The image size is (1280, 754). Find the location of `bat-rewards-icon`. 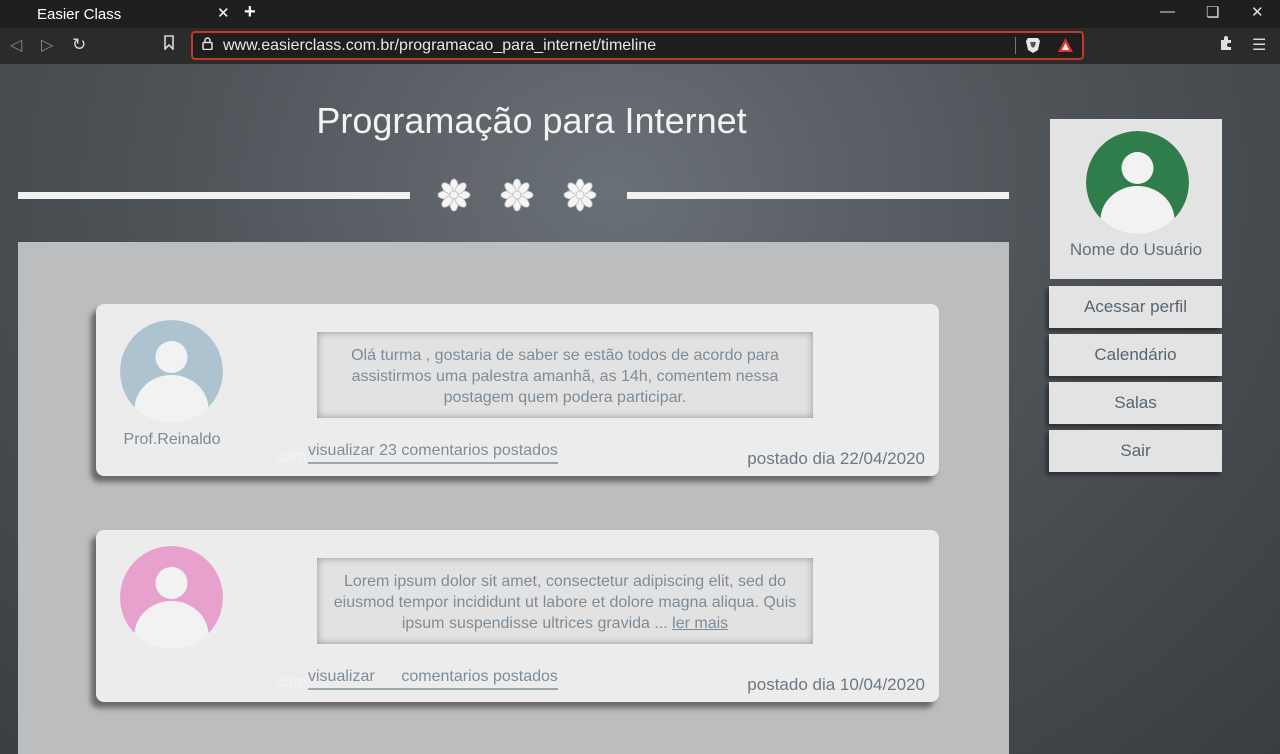

bat-rewards-icon is located at coordinates (1065, 45).